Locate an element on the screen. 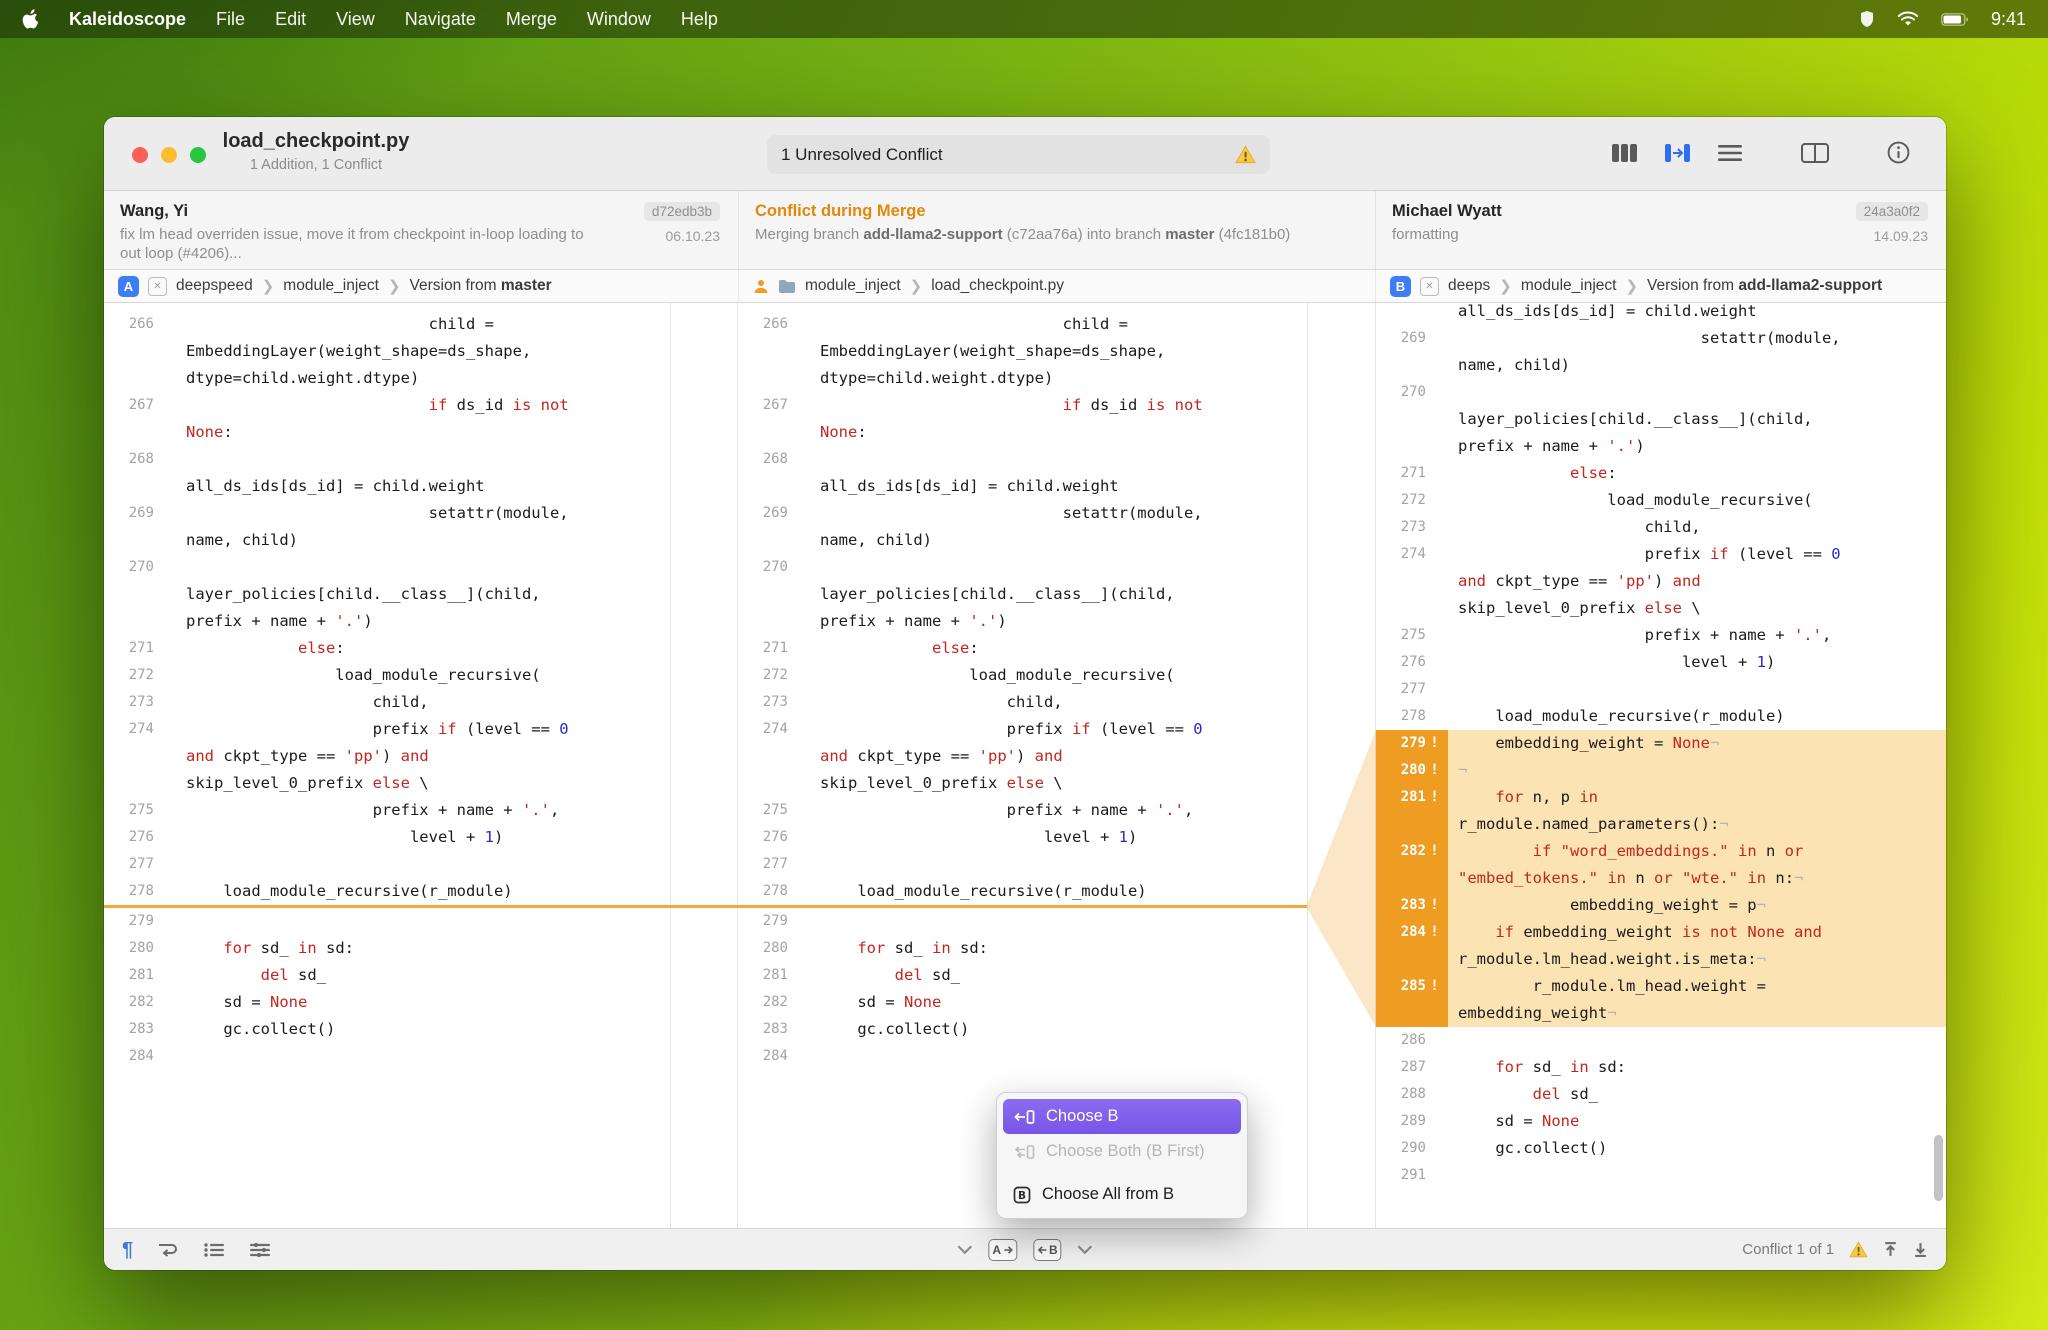 Image resolution: width=2048 pixels, height=1330 pixels. menubar-clock: 9:41 is located at coordinates (2008, 19).